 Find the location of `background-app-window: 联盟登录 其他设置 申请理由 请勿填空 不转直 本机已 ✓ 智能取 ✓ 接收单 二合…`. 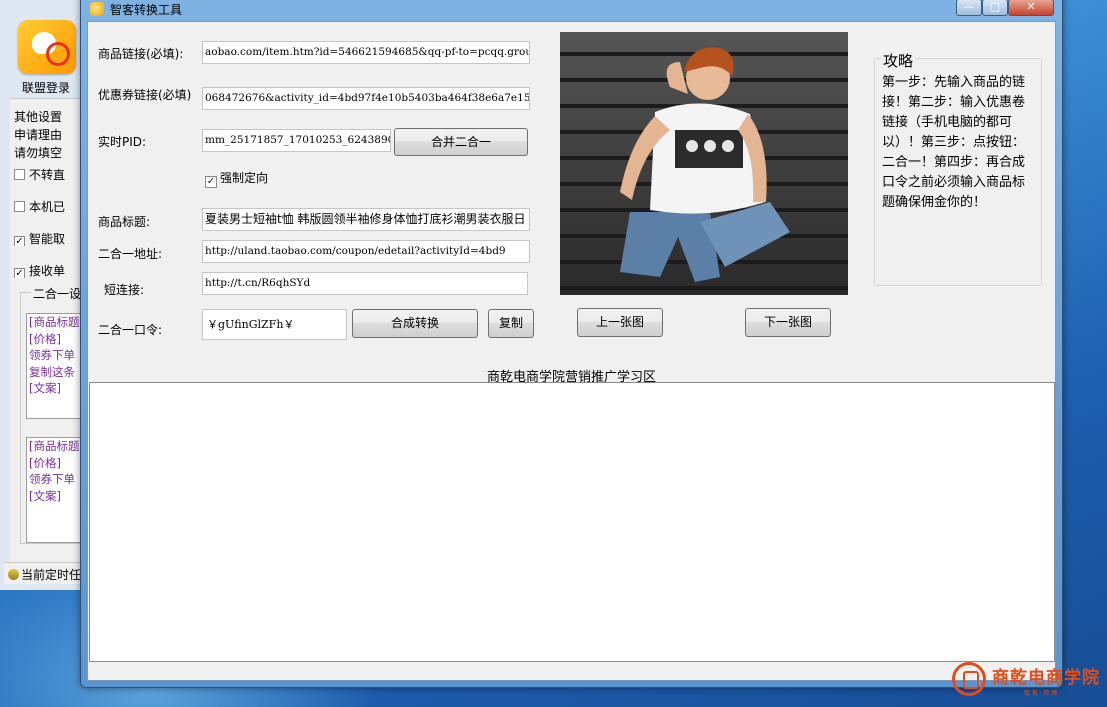

background-app-window: 联盟登录 其他设置 申请理由 请勿填空 不转直 本机已 ✓ 智能取 ✓ 接收单 二合… is located at coordinates (43, 295).